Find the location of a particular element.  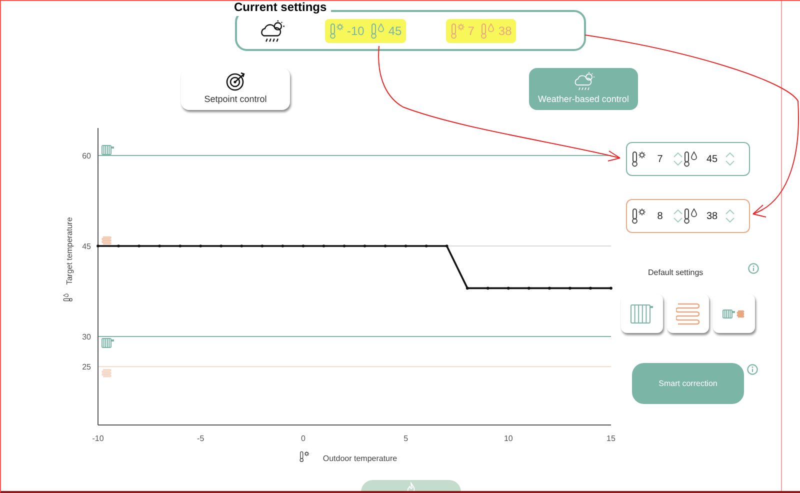

outdoor-value: -10 is located at coordinates (355, 31).